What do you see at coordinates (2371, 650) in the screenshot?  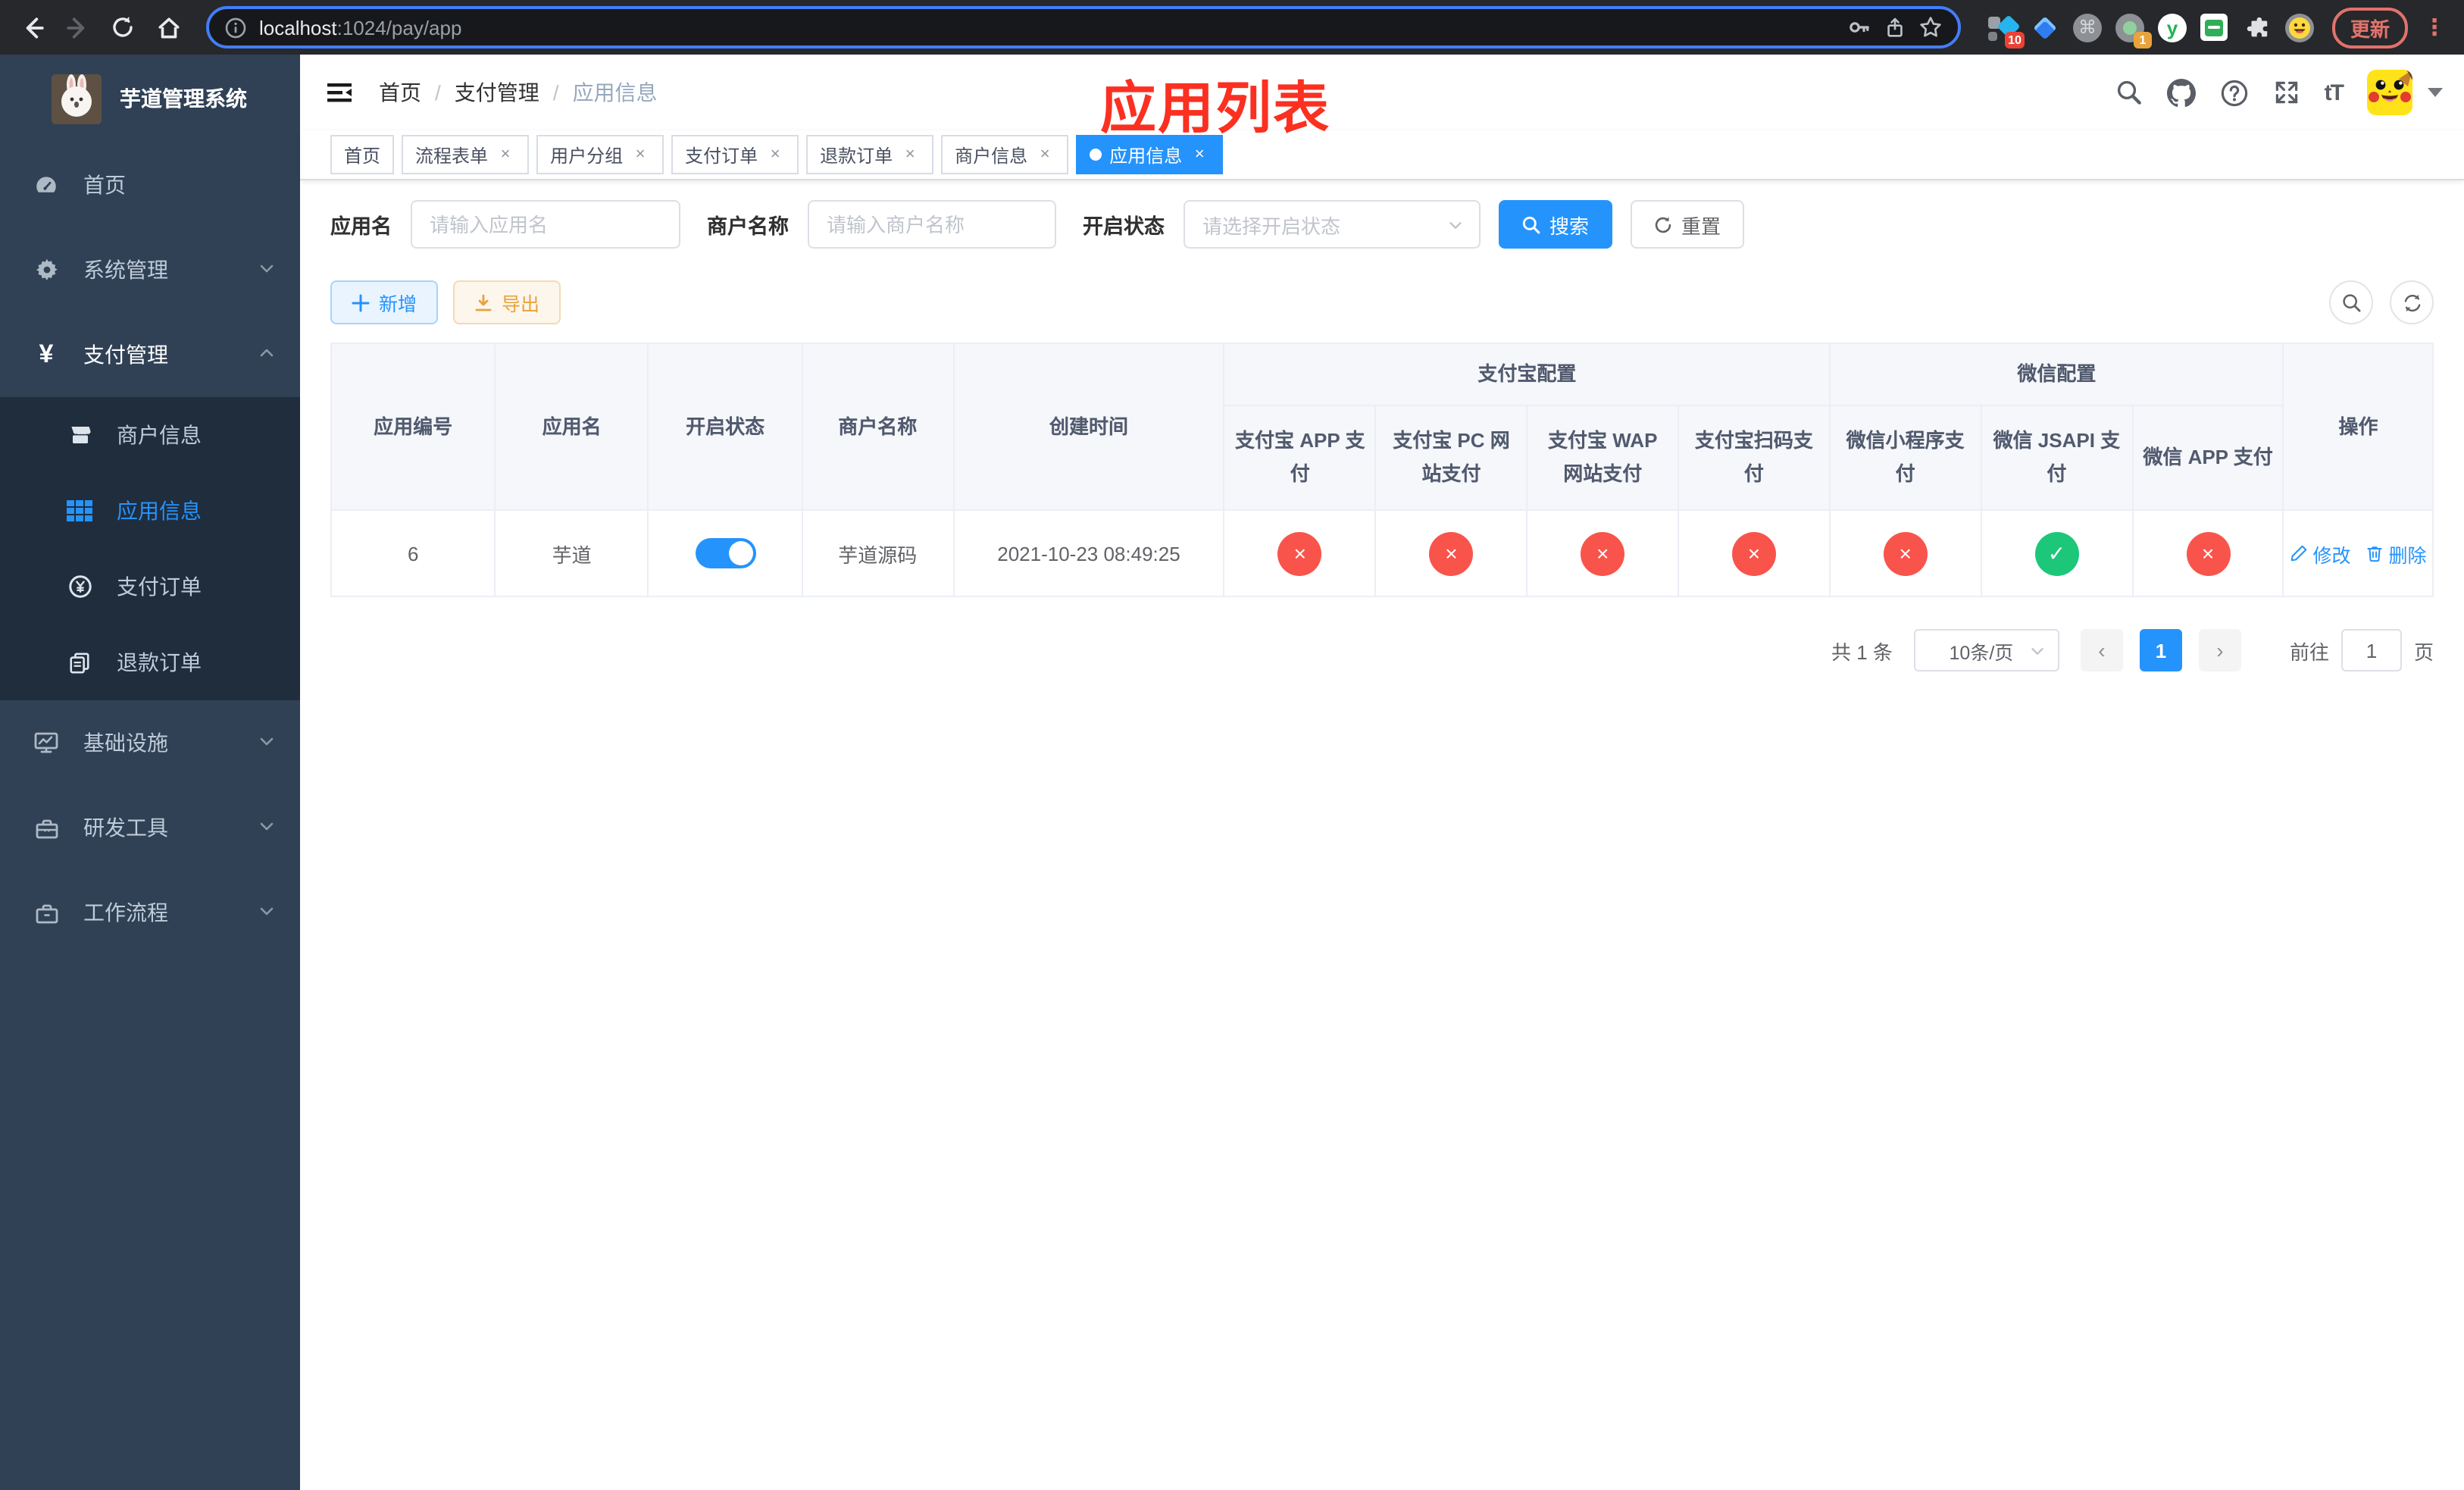 I see `goto-page-input` at bounding box center [2371, 650].